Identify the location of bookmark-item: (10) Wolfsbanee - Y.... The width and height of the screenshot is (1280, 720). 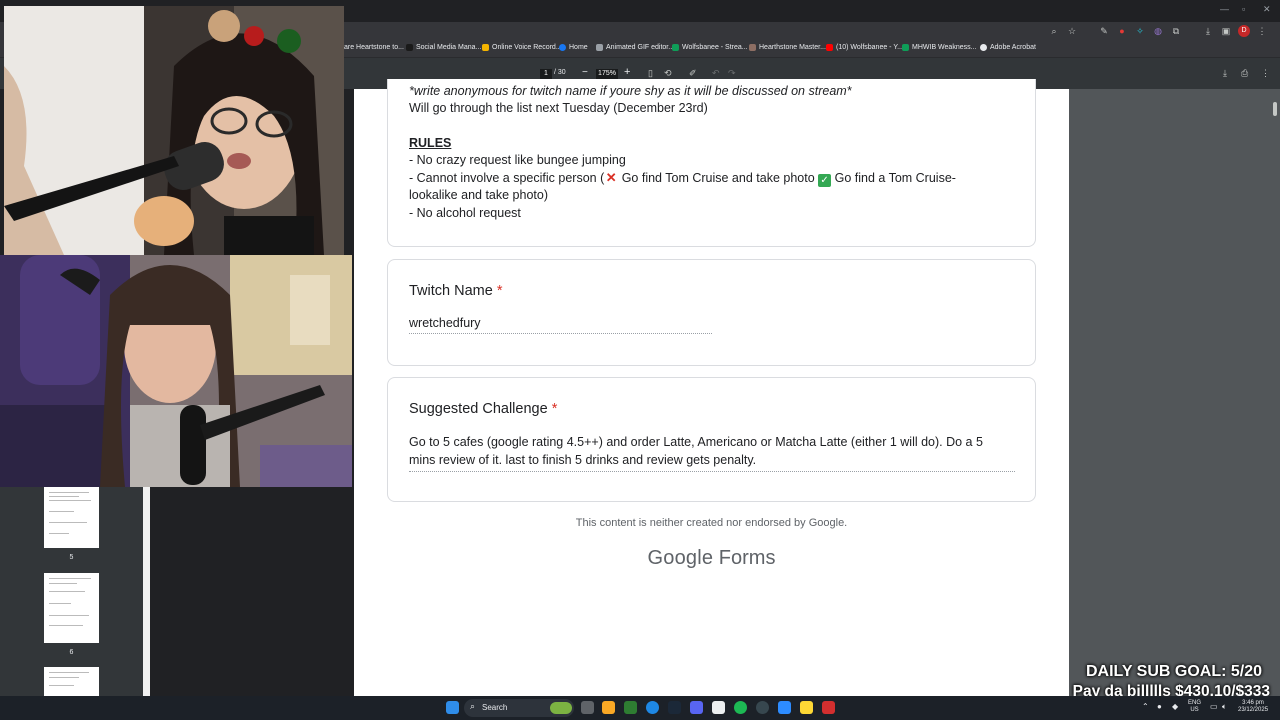
(864, 47).